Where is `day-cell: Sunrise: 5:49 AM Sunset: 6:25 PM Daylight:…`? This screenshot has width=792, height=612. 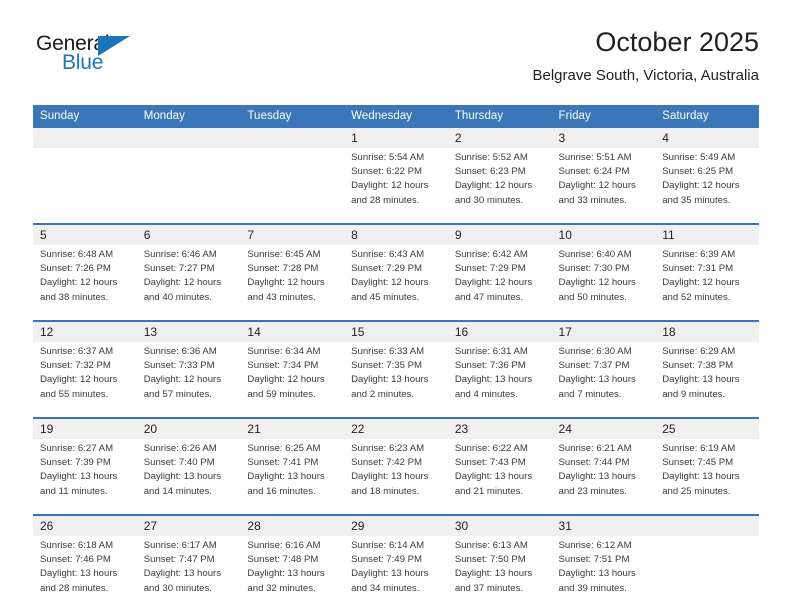 day-cell: Sunrise: 5:49 AM Sunset: 6:25 PM Daylight:… is located at coordinates (707, 185).